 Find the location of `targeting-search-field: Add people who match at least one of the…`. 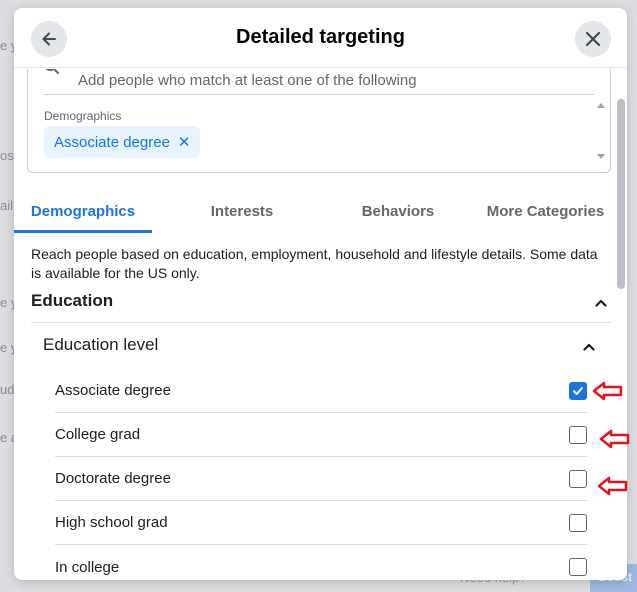

targeting-search-field: Add people who match at least one of the… is located at coordinates (319, 82).